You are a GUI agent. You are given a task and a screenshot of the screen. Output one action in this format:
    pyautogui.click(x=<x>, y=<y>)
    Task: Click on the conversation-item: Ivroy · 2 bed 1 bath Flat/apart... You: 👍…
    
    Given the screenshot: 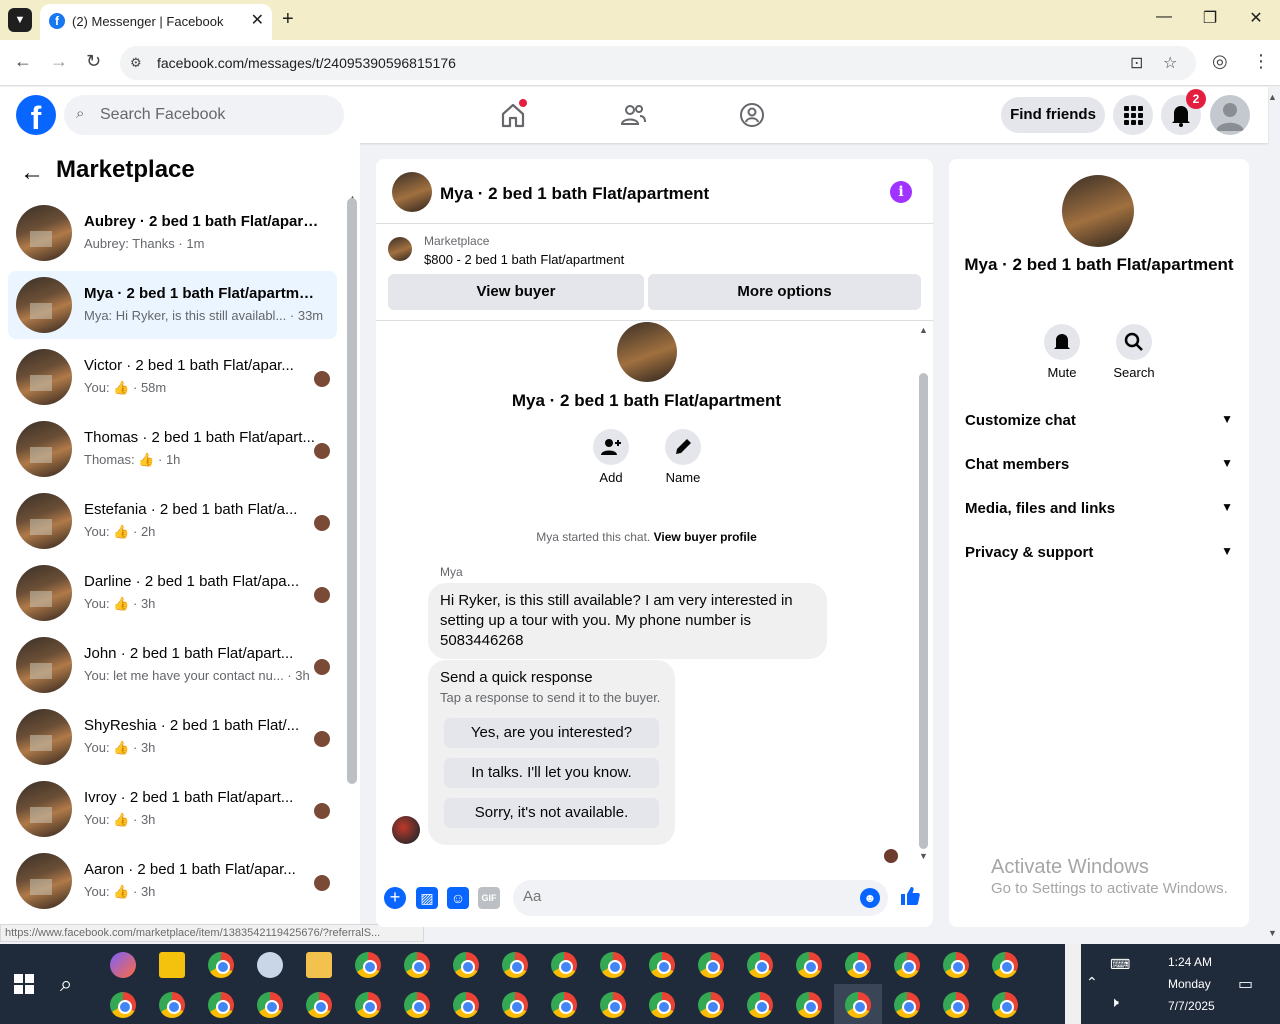 What is the action you would take?
    pyautogui.click(x=172, y=809)
    